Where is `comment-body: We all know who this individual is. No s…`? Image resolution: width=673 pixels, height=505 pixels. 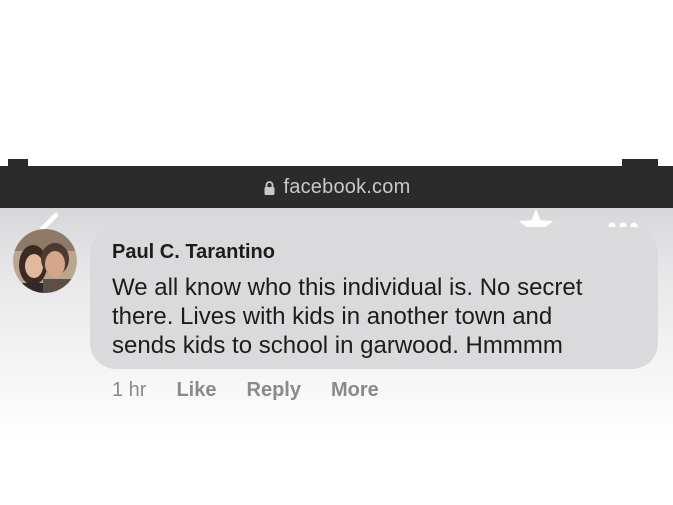
comment-body: We all know who this individual is. No s… is located at coordinates (377, 316).